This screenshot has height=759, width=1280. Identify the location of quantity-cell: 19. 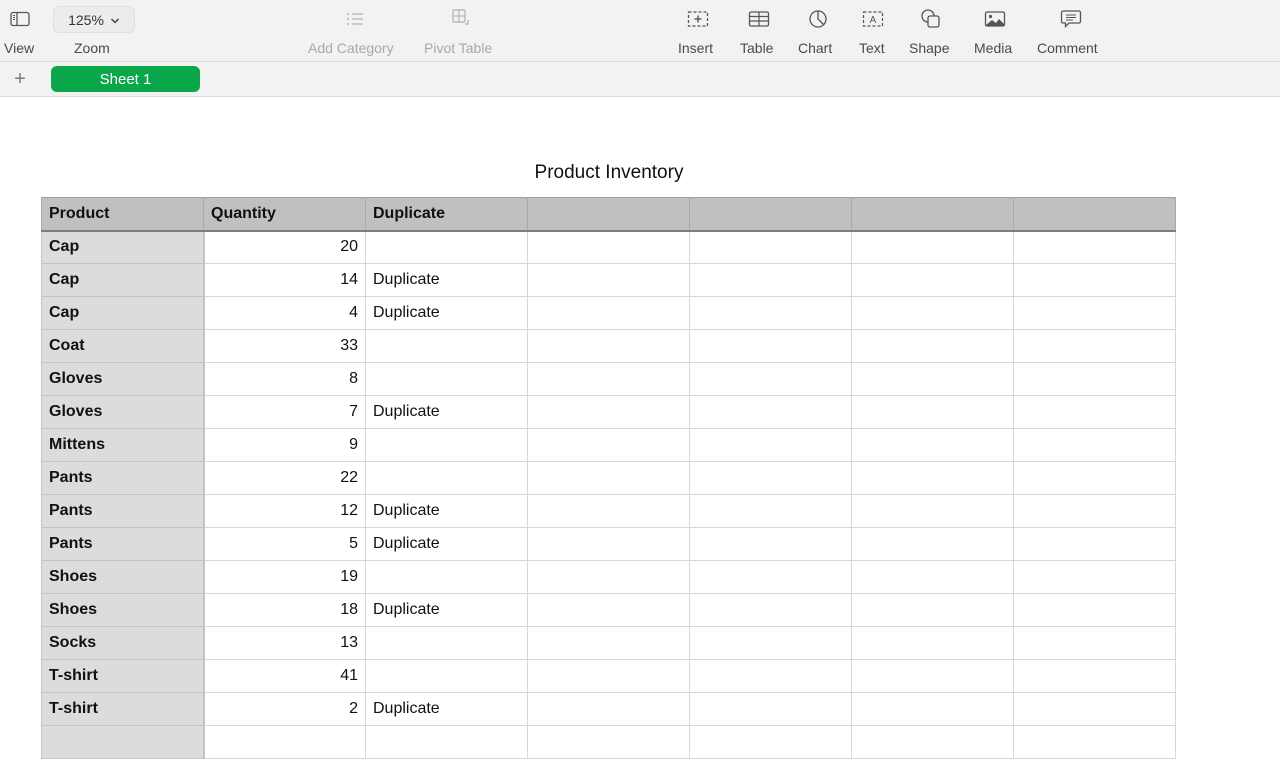
(284, 577).